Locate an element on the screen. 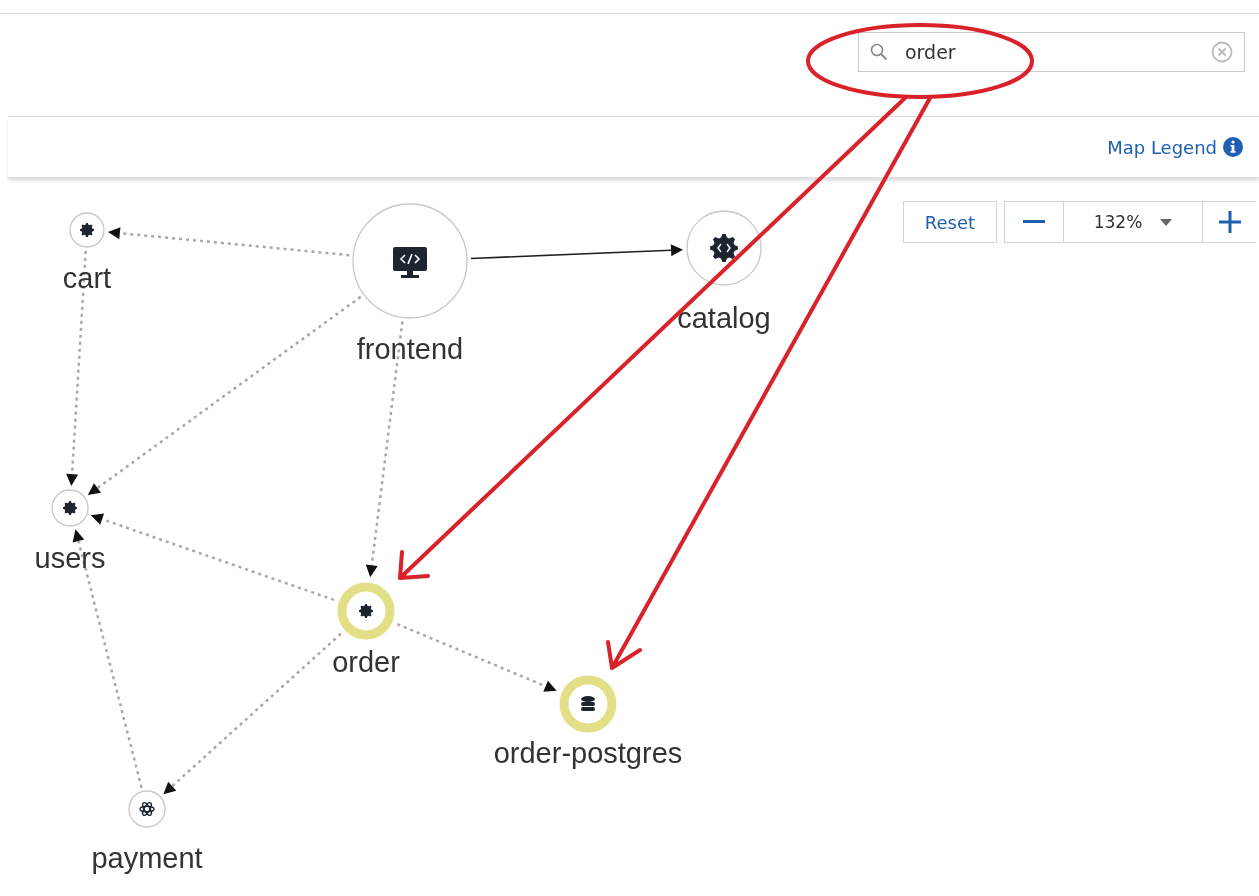 This screenshot has width=1259, height=896. node-label: catalog is located at coordinates (724, 318).